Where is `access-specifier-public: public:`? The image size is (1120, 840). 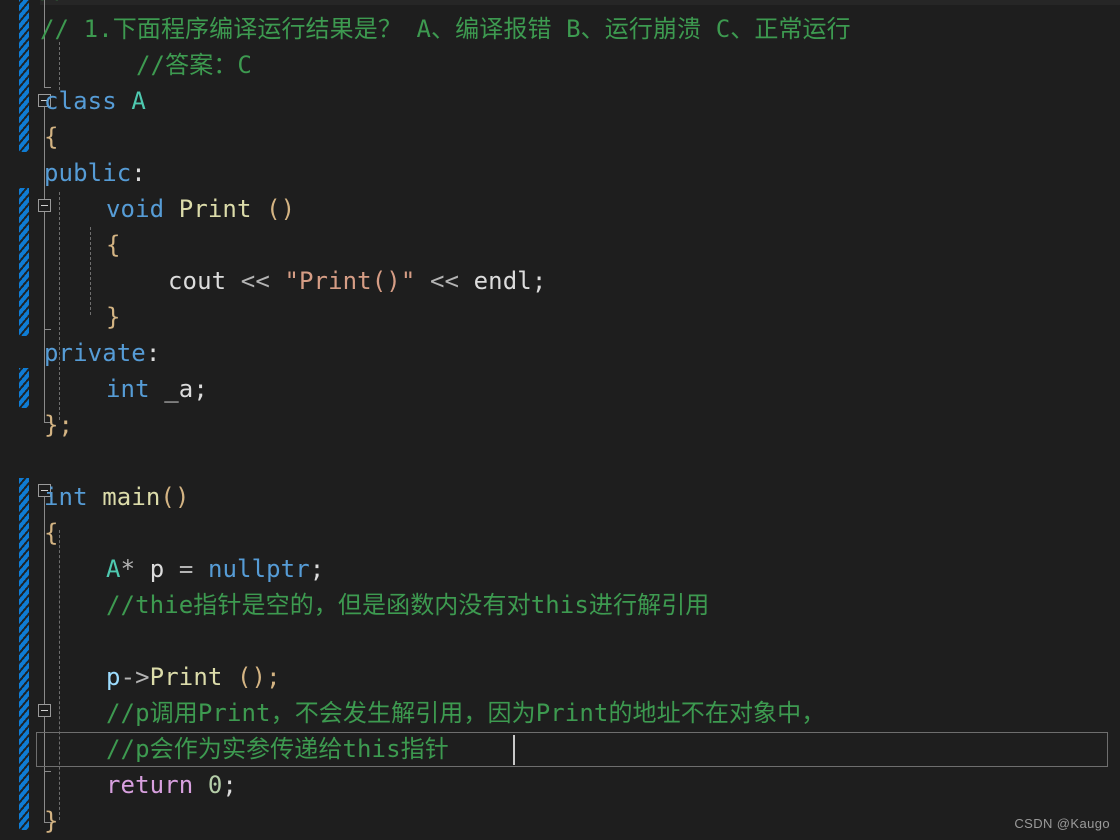 access-specifier-public: public: is located at coordinates (95, 173).